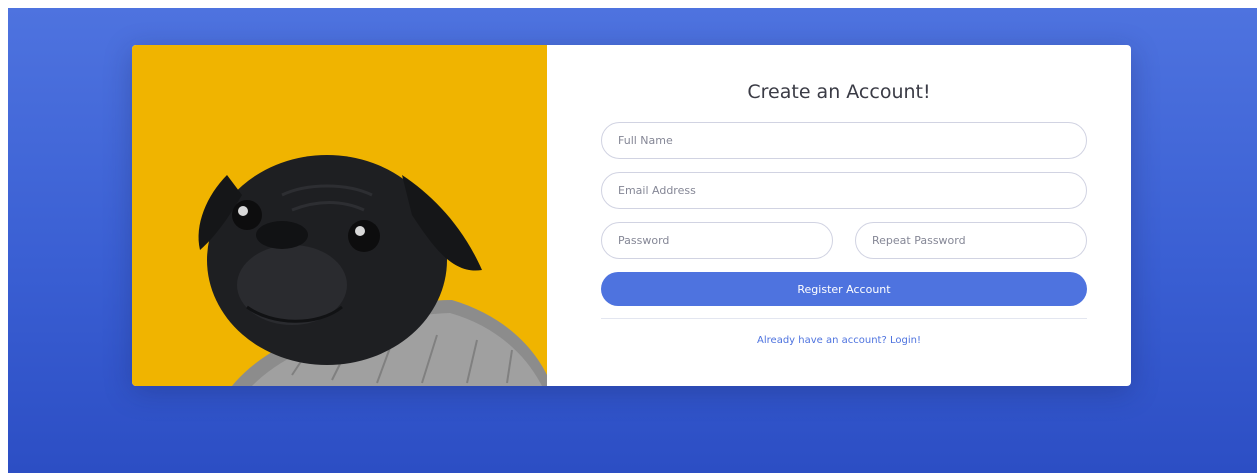 This screenshot has width=1257, height=473. What do you see at coordinates (971, 240) in the screenshot?
I see `repeat-password-input` at bounding box center [971, 240].